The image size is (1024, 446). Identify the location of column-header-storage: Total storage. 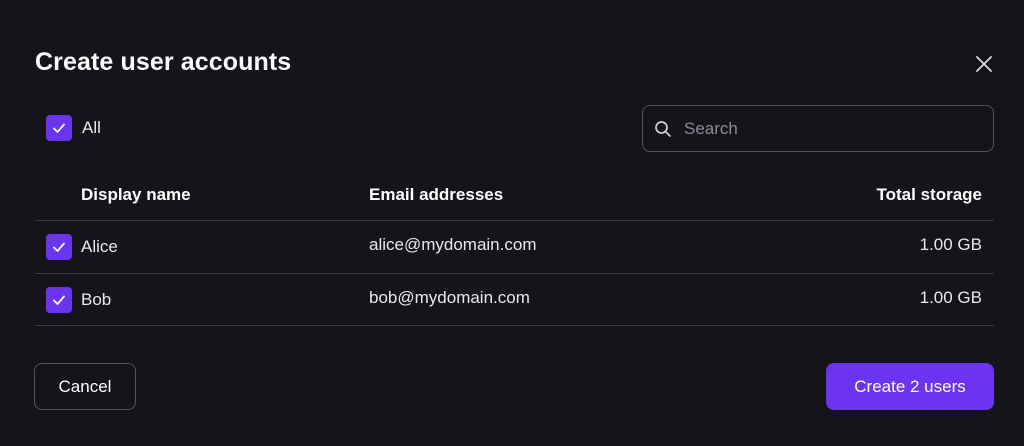
(929, 195).